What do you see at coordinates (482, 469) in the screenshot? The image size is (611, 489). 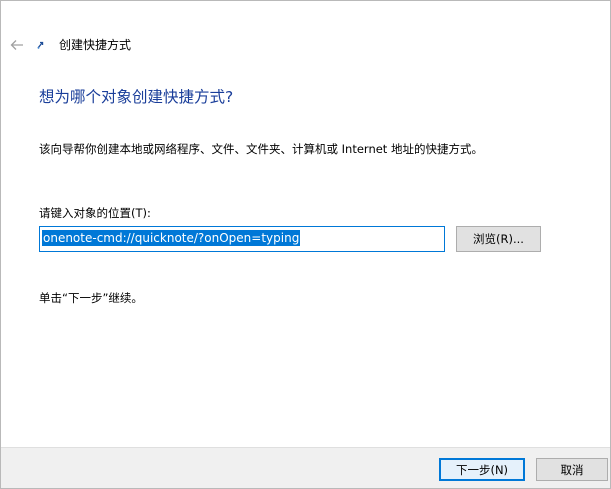 I see `next-button: 下一步(N)` at bounding box center [482, 469].